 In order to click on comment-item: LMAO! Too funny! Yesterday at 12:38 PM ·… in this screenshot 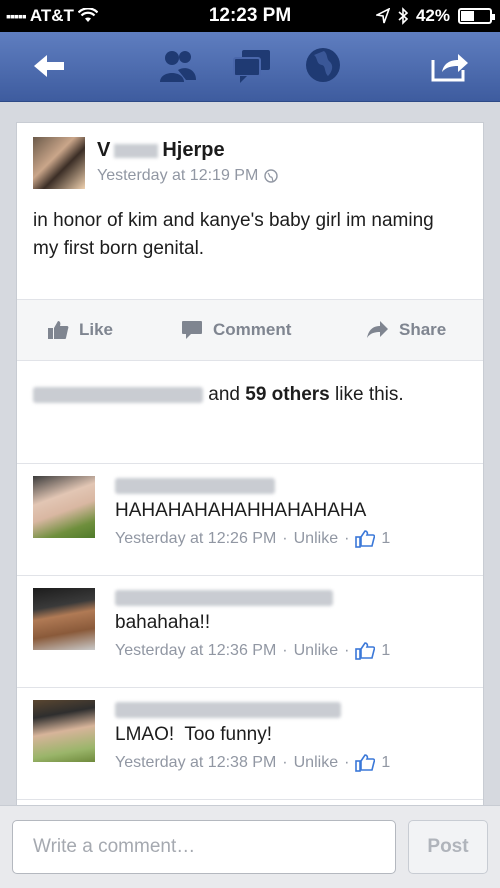, I will do `click(250, 743)`.